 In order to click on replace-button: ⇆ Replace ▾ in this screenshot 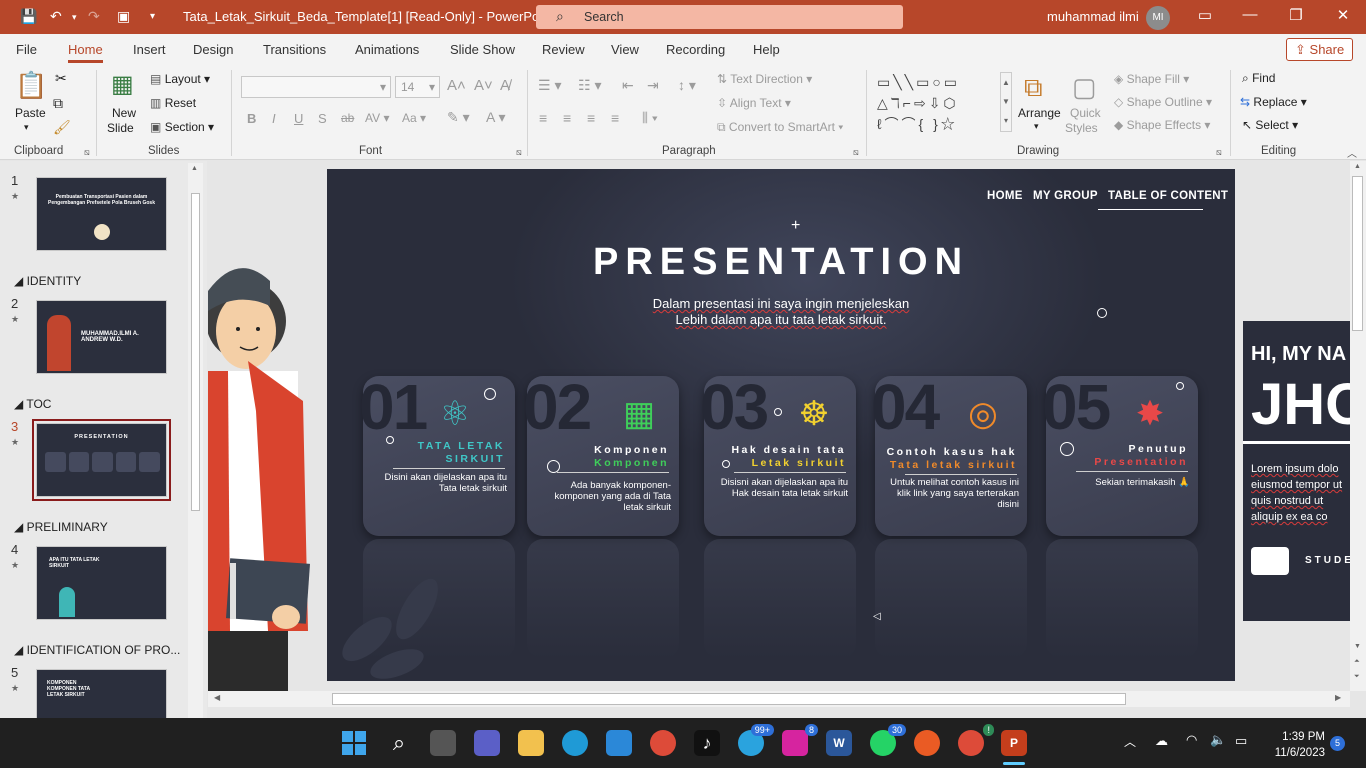, I will do `click(1273, 102)`.